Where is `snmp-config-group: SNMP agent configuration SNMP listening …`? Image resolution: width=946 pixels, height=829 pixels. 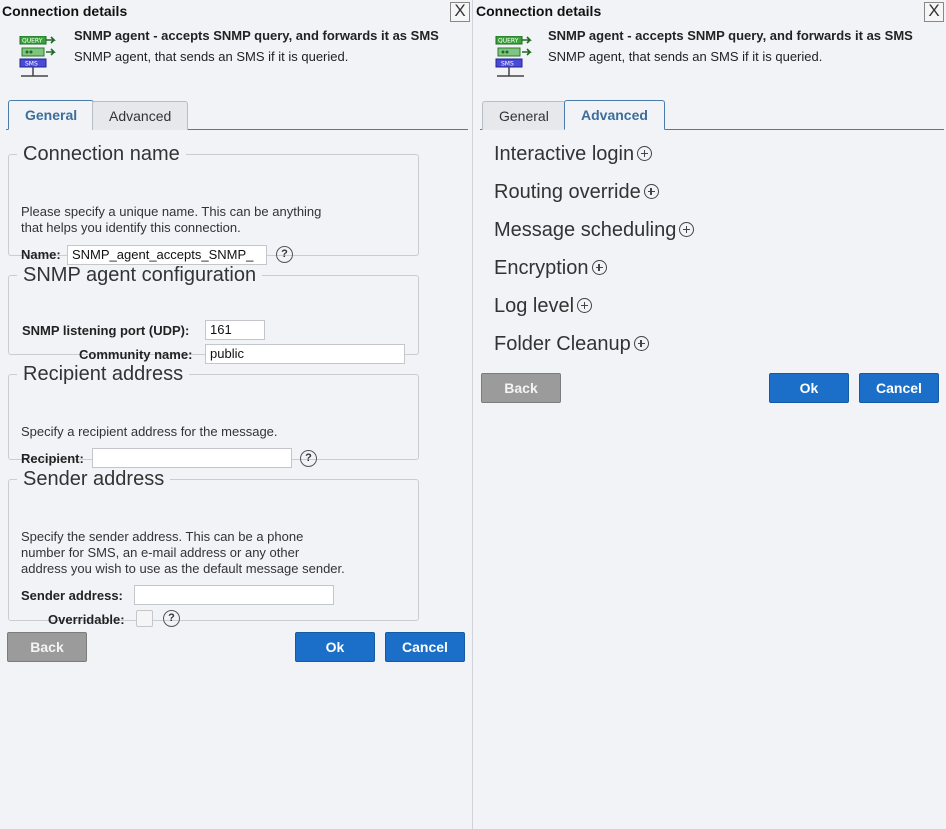 snmp-config-group: SNMP agent configuration SNMP listening … is located at coordinates (213, 314).